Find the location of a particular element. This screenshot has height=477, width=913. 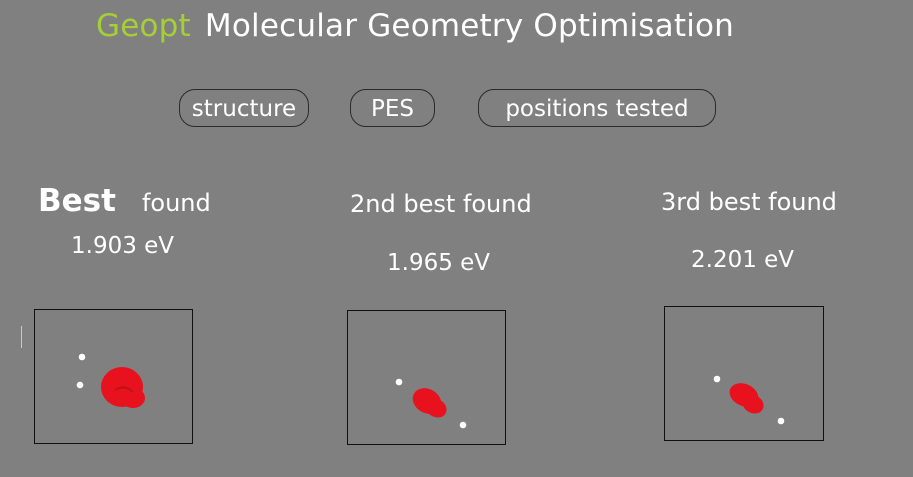

page-title: Molecular Geometry Optimisation is located at coordinates (469, 26).